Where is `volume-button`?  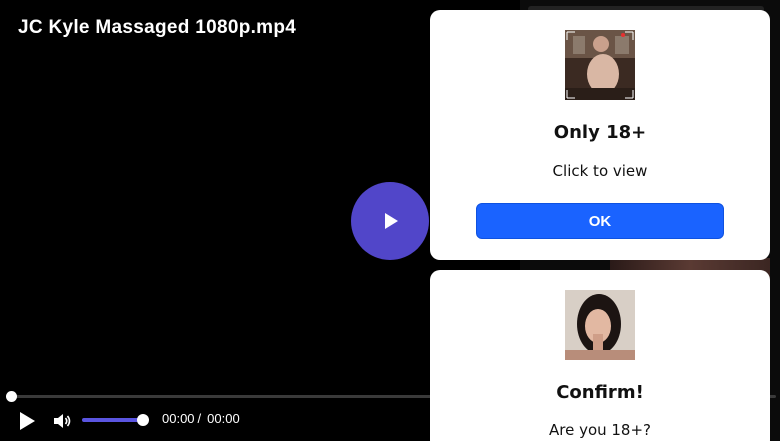
volume-button is located at coordinates (62, 421).